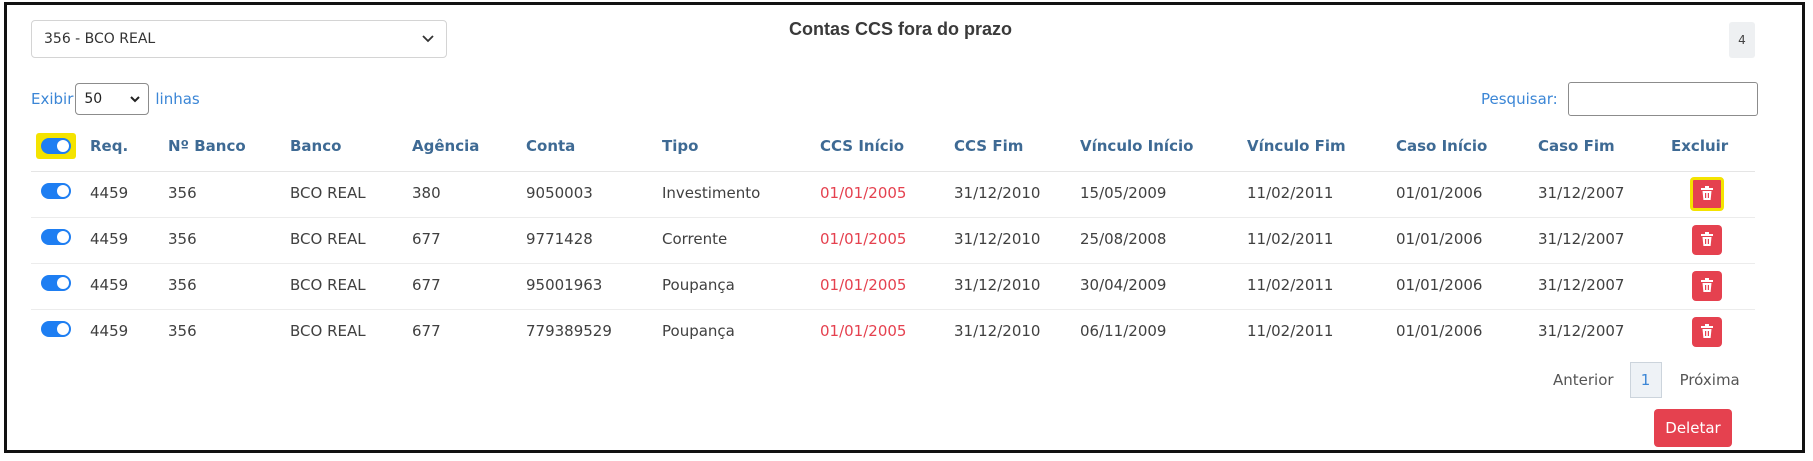 This screenshot has height=461, width=1813. I want to click on select-all-highlight, so click(56, 146).